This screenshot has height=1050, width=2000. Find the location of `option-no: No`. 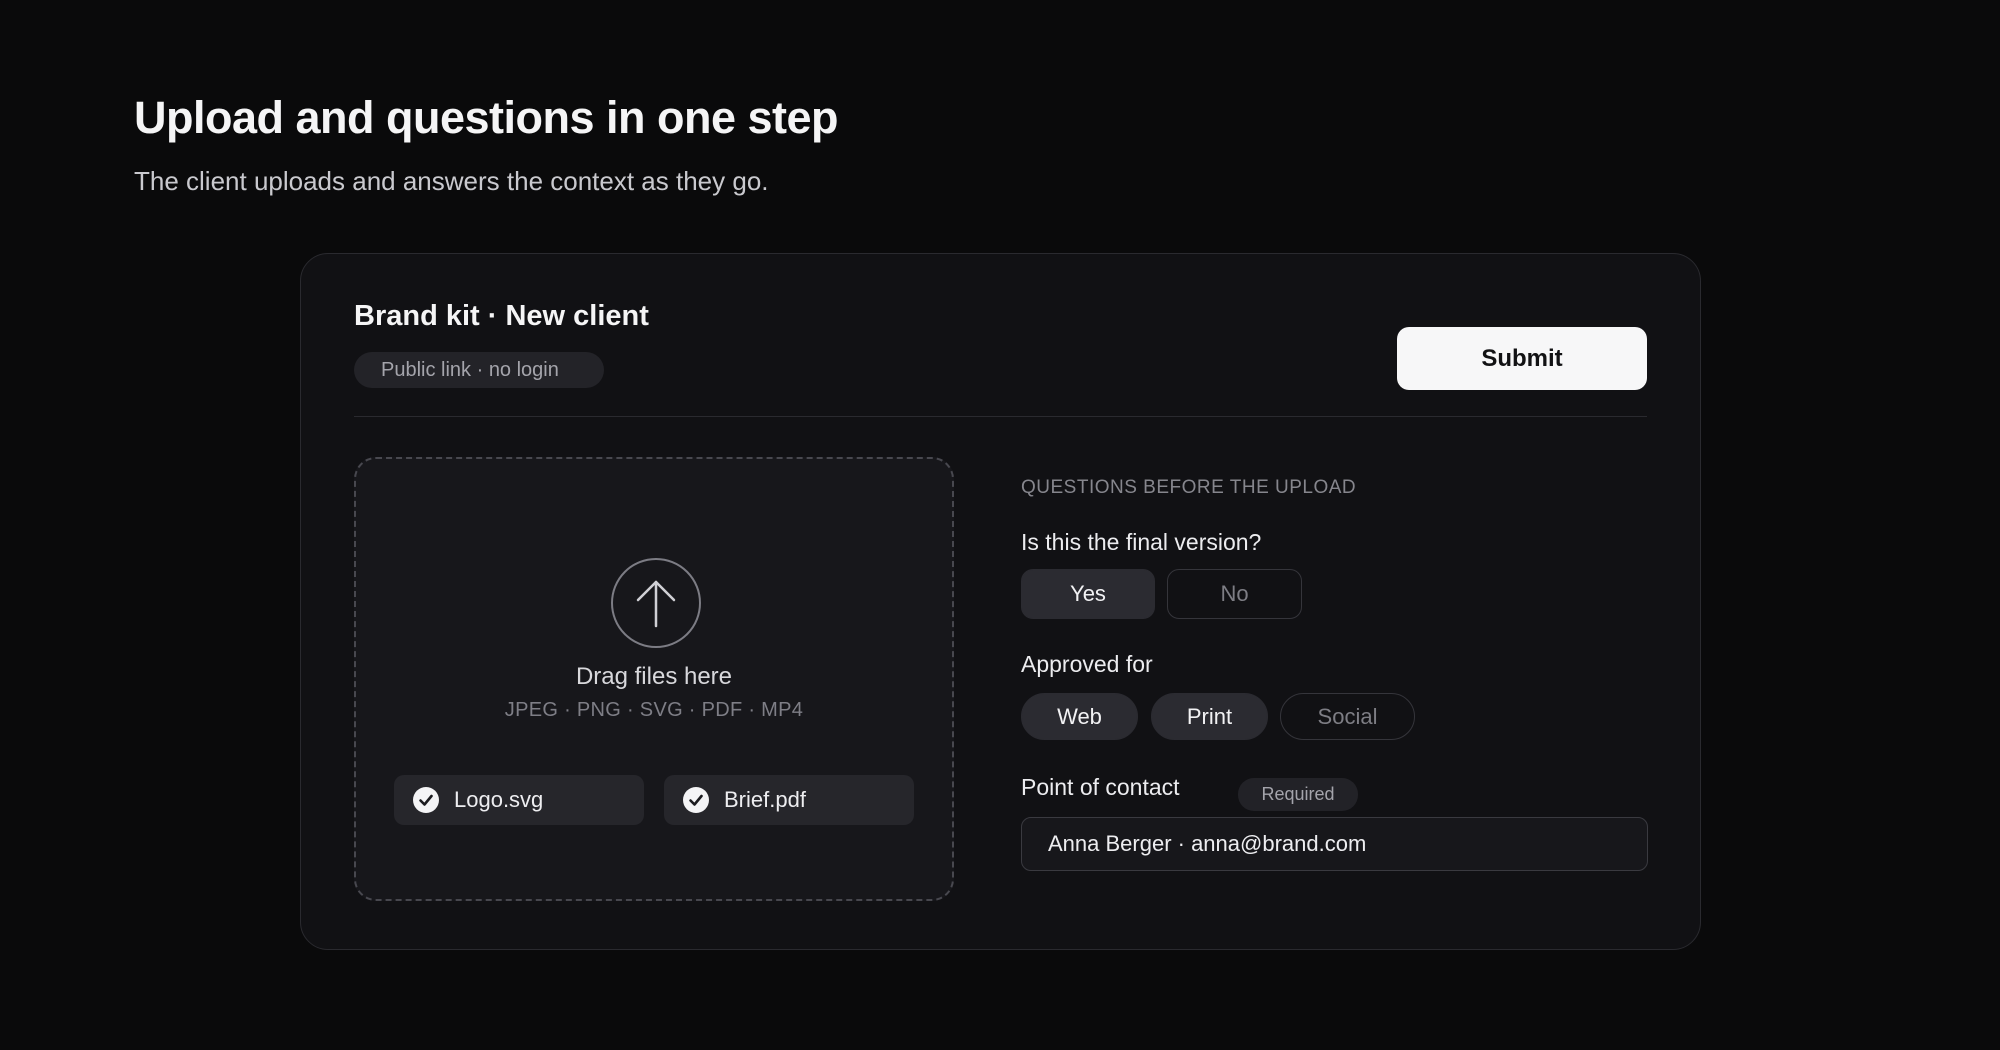

option-no: No is located at coordinates (1234, 594).